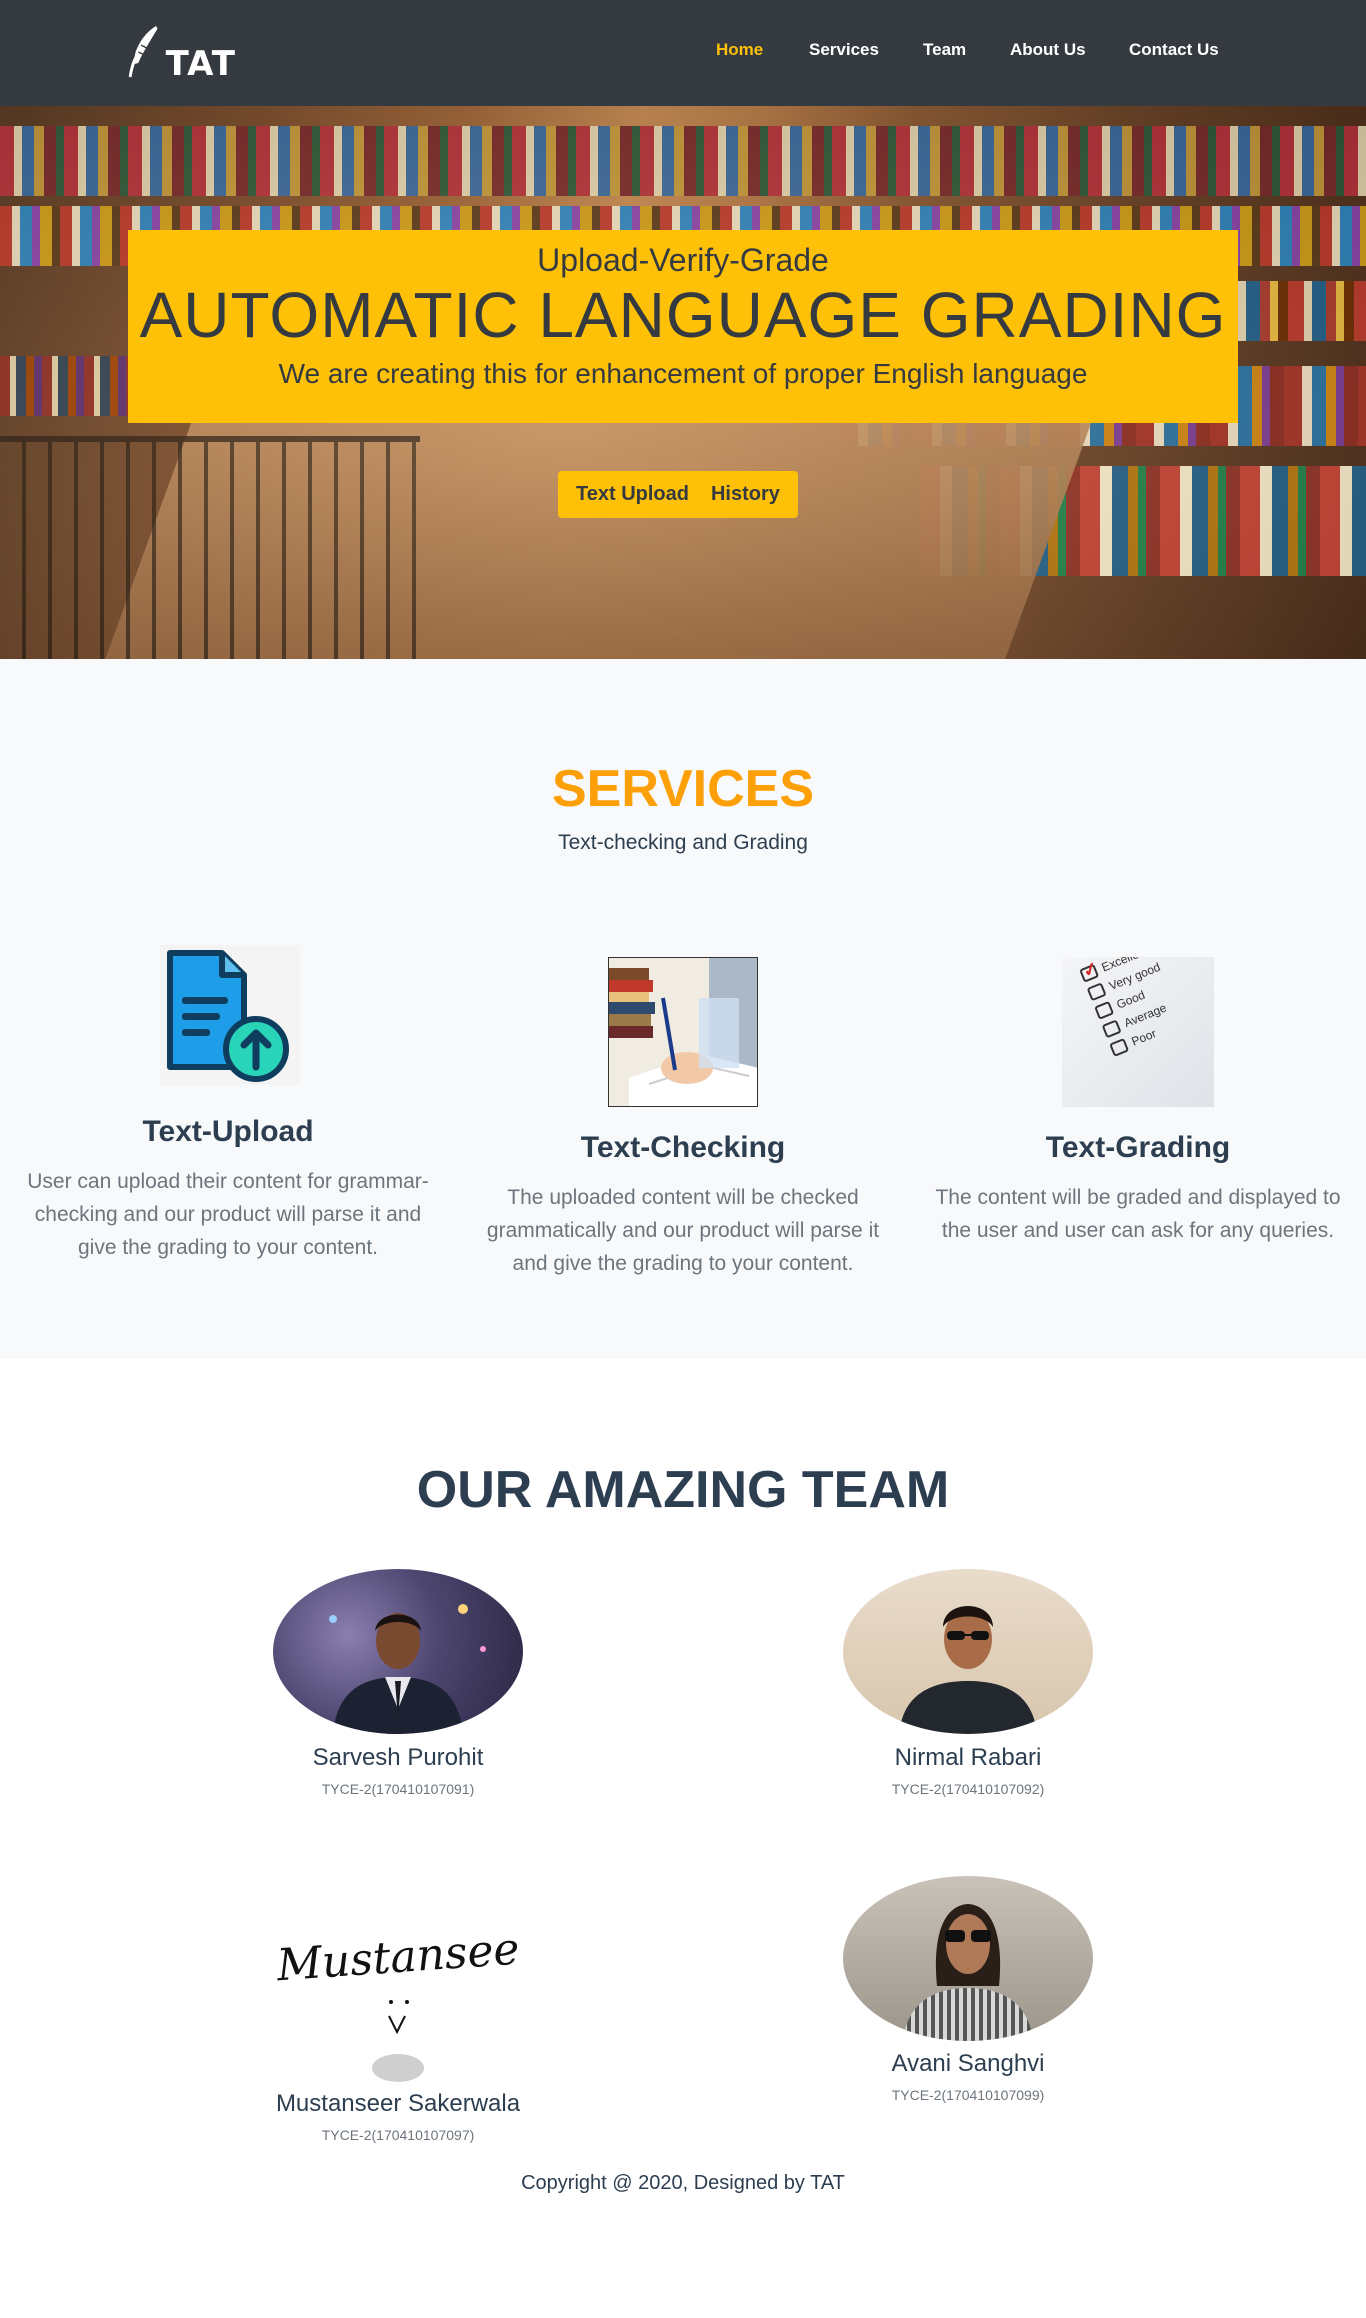 This screenshot has width=1366, height=2318. Describe the element at coordinates (1174, 50) in the screenshot. I see `nav-contact-us: Contact Us` at that location.